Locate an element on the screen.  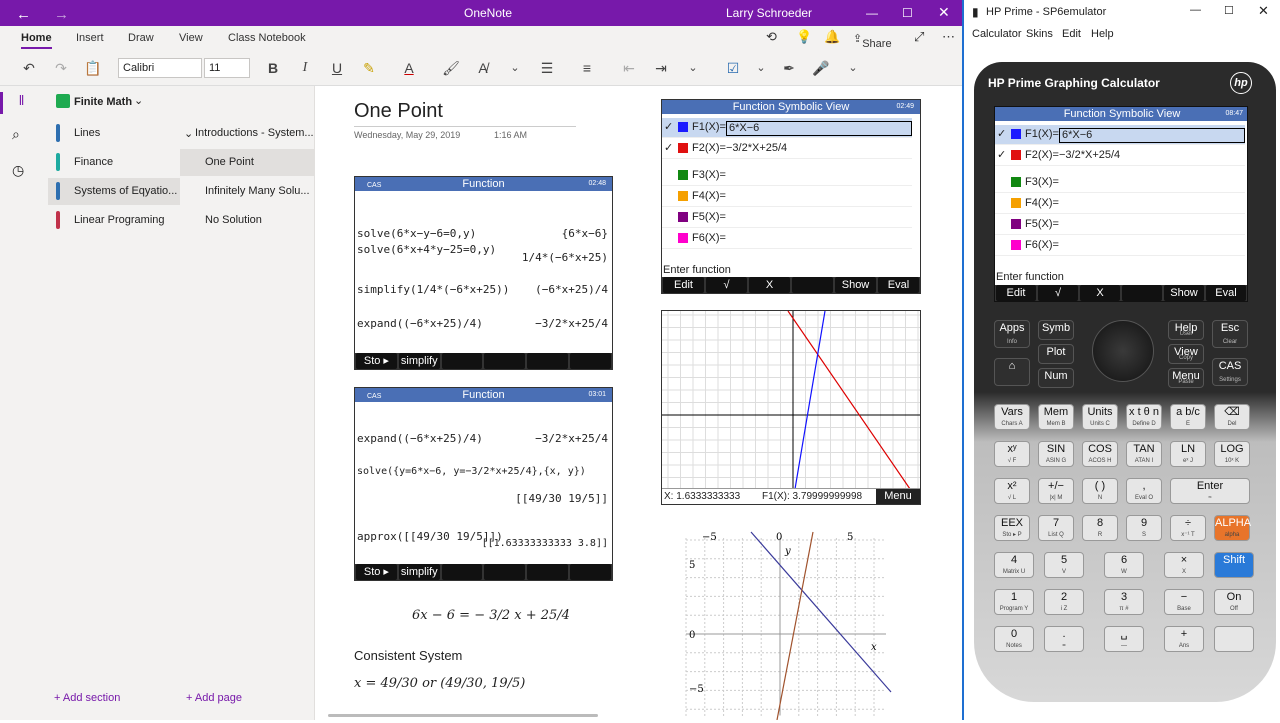
softkey-eval: Eval is located at coordinates (1226, 293).